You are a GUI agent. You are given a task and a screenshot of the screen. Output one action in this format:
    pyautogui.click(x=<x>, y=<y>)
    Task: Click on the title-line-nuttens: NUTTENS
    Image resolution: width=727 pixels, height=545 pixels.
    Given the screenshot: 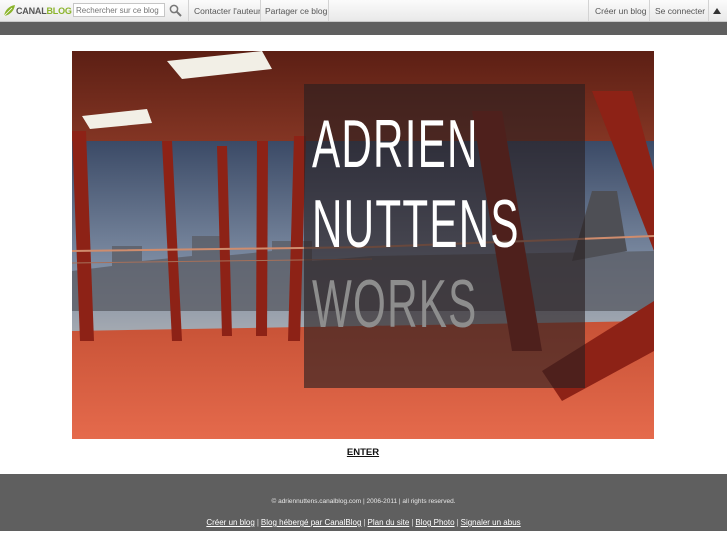 What is the action you would take?
    pyautogui.click(x=416, y=224)
    